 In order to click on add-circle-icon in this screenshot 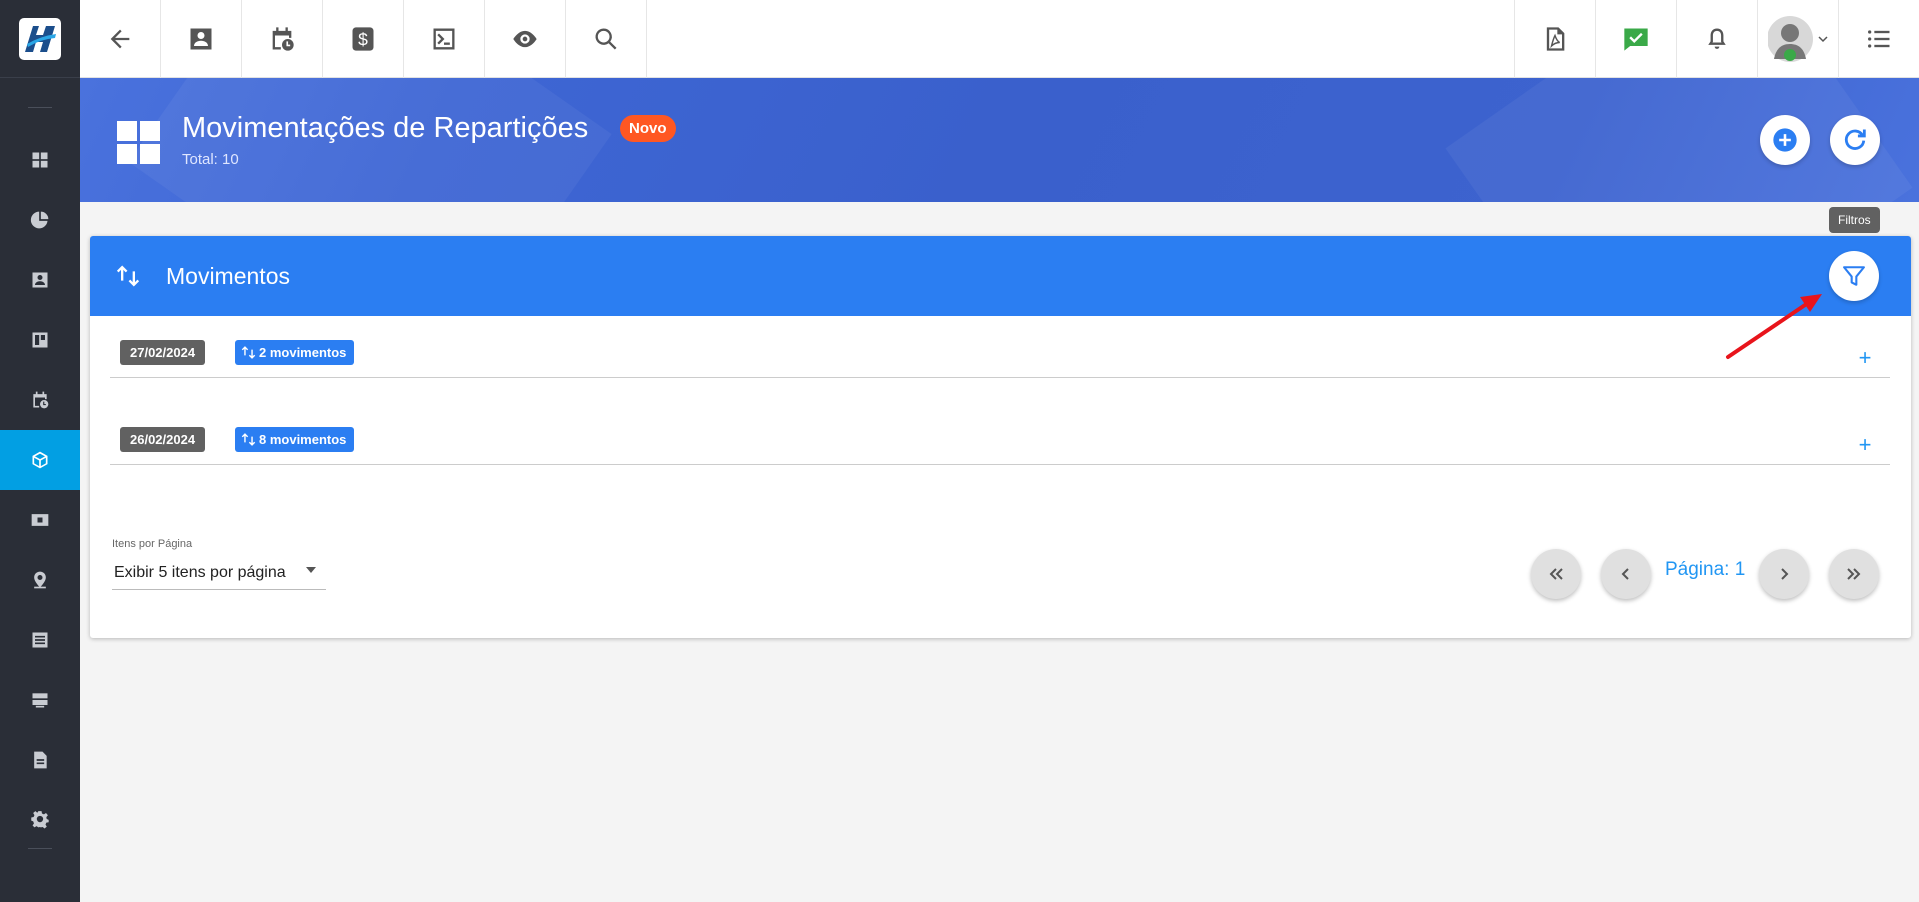, I will do `click(1785, 140)`.